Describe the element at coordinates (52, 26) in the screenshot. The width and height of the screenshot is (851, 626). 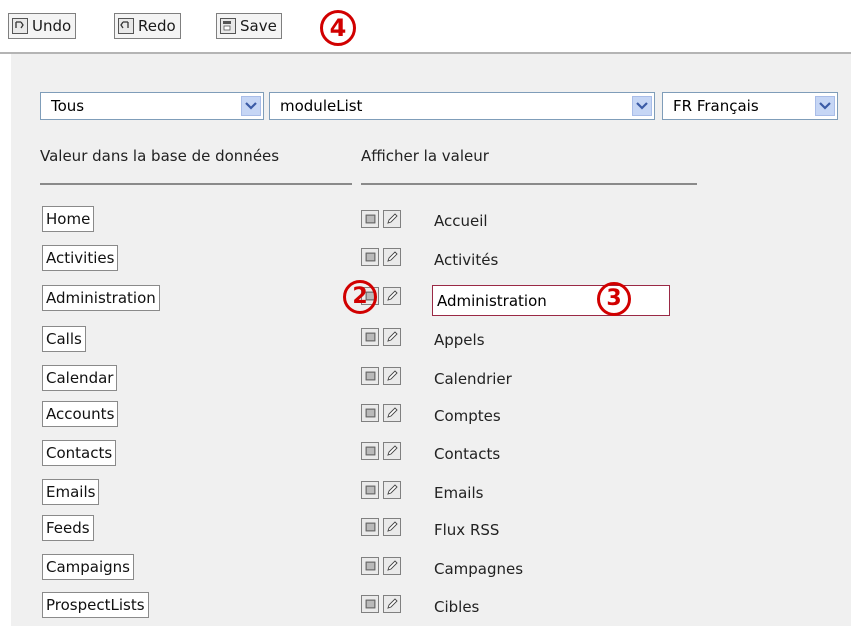
I see `undo-label: Undo` at that location.